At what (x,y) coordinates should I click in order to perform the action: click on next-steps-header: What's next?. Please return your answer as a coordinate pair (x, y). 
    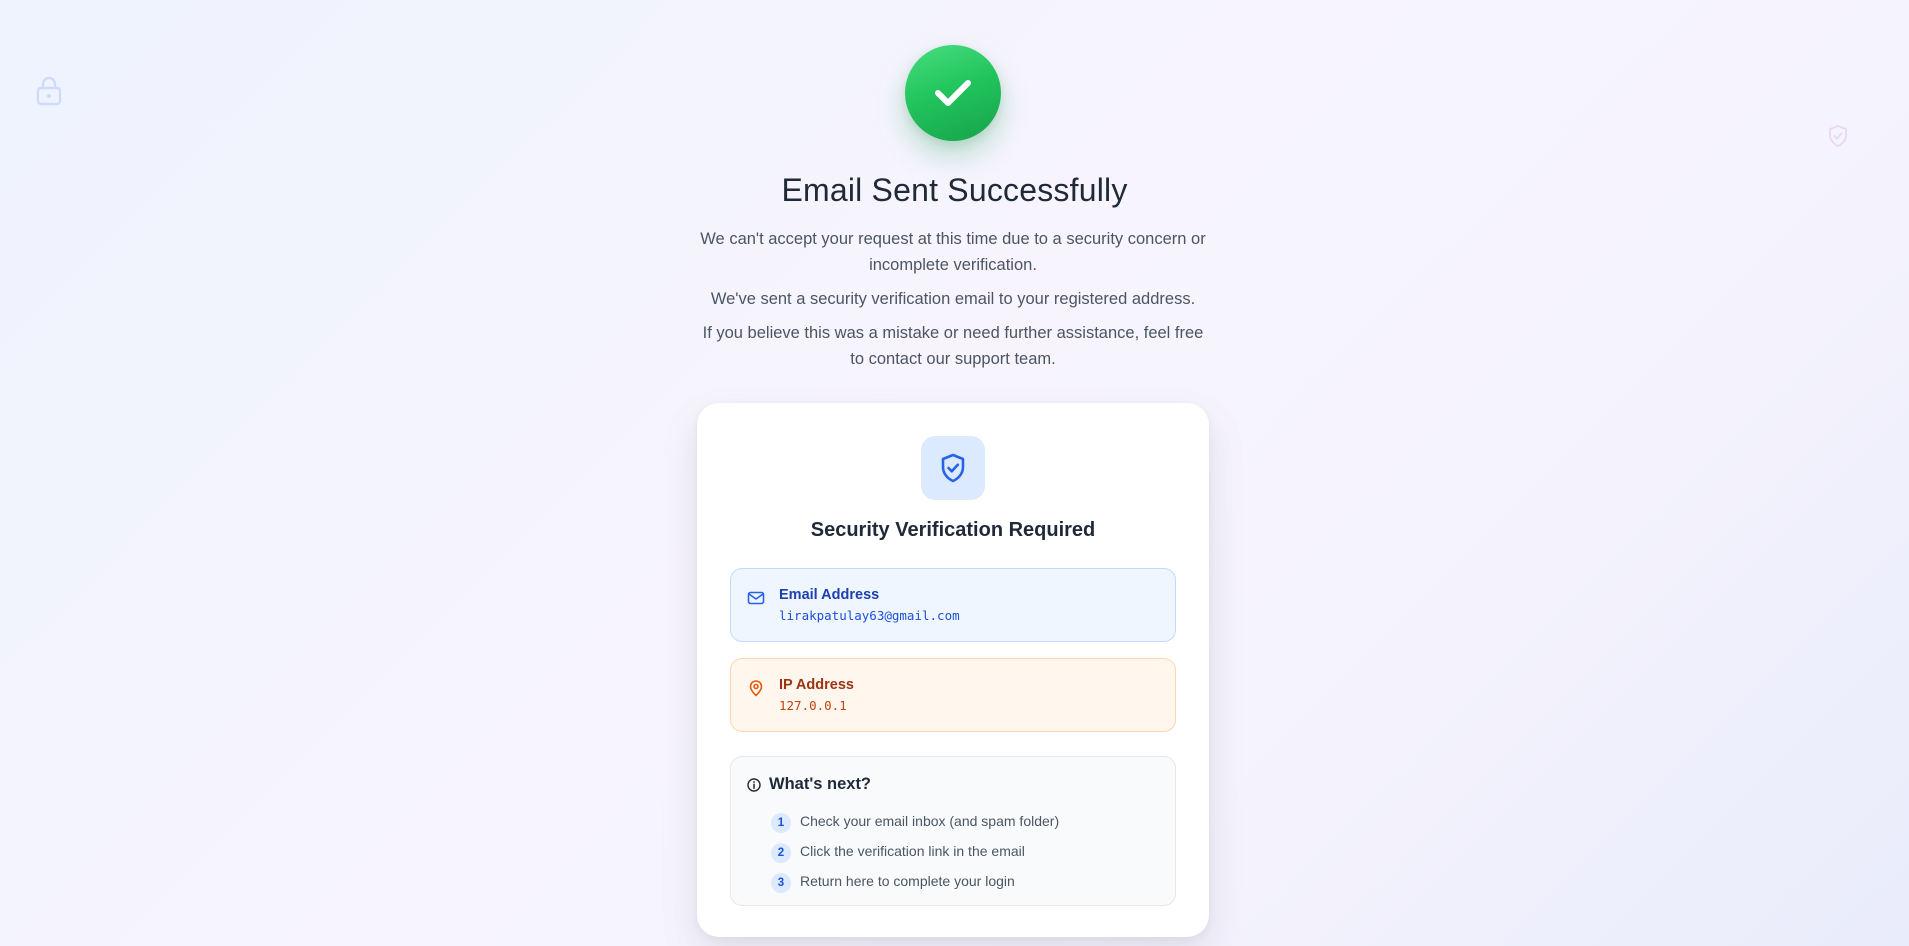
    Looking at the image, I should click on (809, 784).